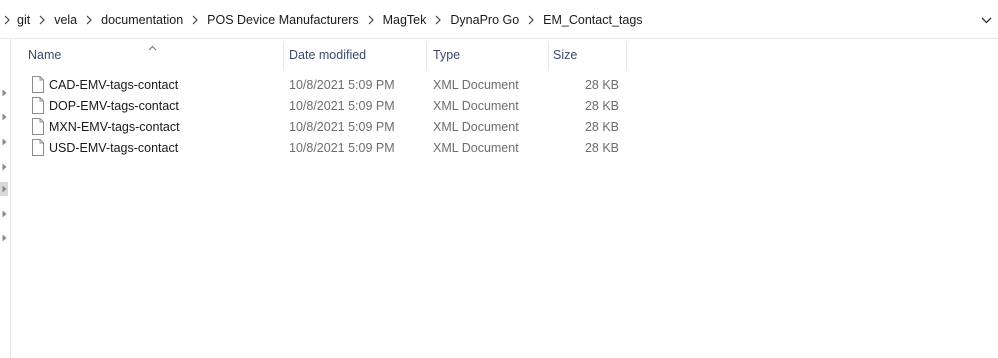 Image resolution: width=998 pixels, height=358 pixels. I want to click on file-name: DOP-EMV-tags-contact, so click(114, 105).